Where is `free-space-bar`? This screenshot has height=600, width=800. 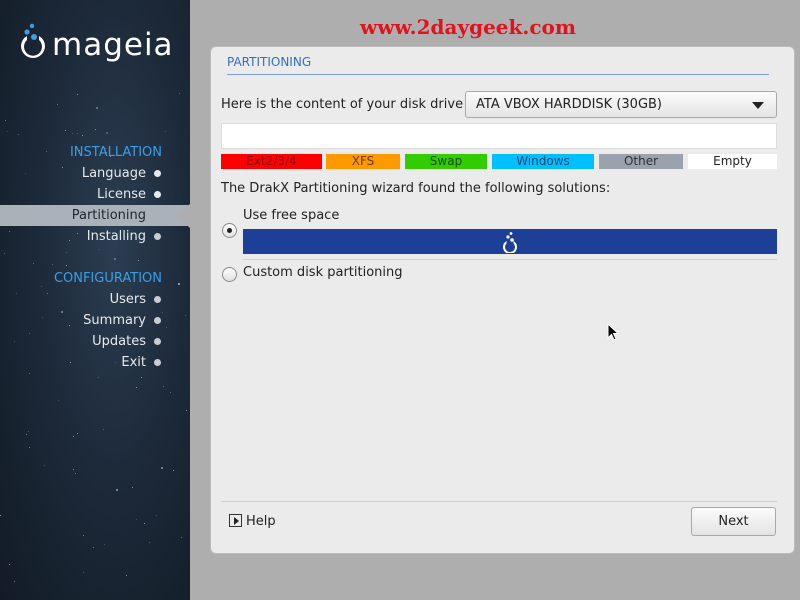 free-space-bar is located at coordinates (510, 241).